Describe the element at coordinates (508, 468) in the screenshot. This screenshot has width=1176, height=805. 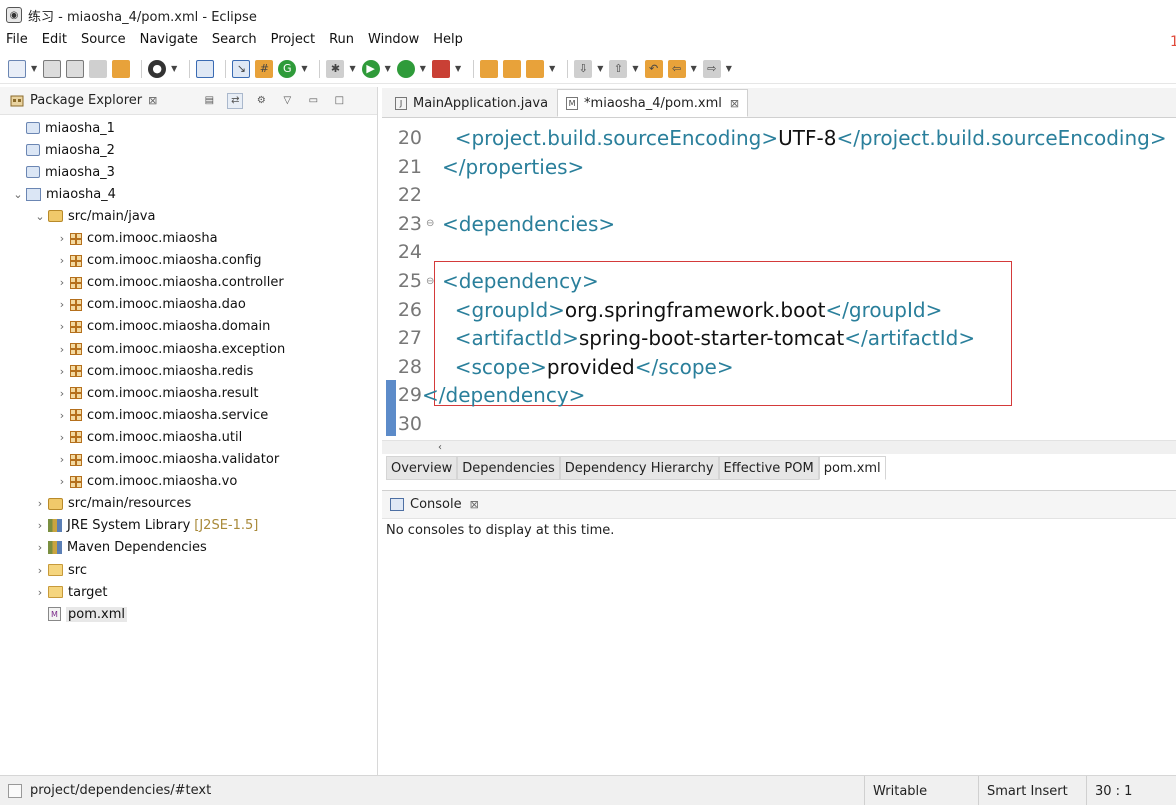
I see `tab-dependencies: Dependencies` at that location.